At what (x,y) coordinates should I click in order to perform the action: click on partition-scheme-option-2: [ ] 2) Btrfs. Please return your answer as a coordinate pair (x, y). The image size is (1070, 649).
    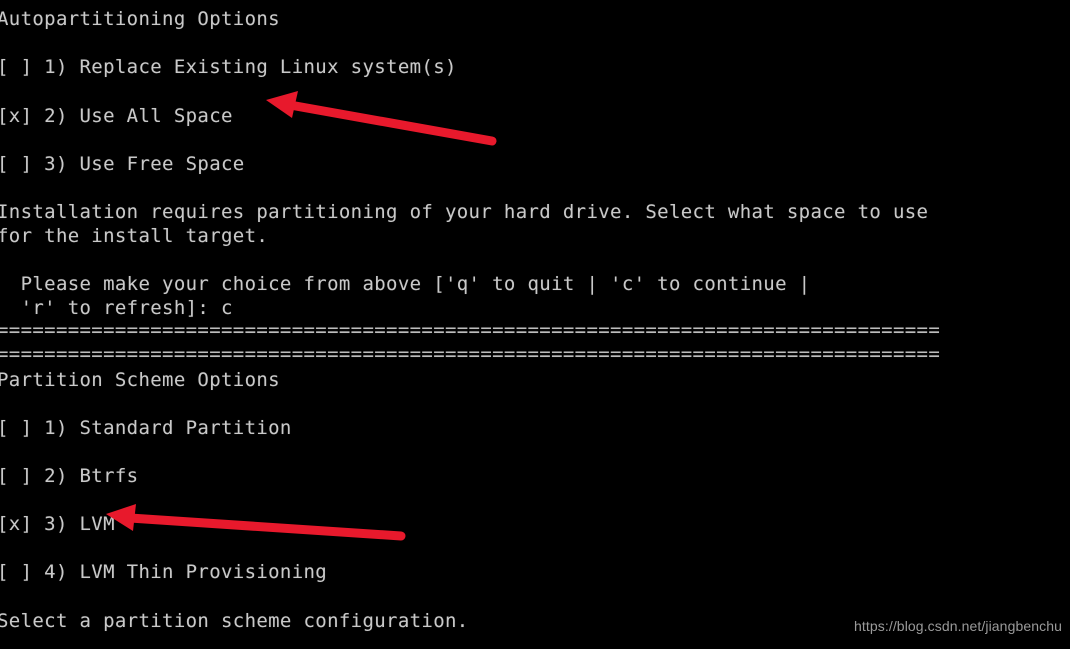
    Looking at the image, I should click on (69, 476).